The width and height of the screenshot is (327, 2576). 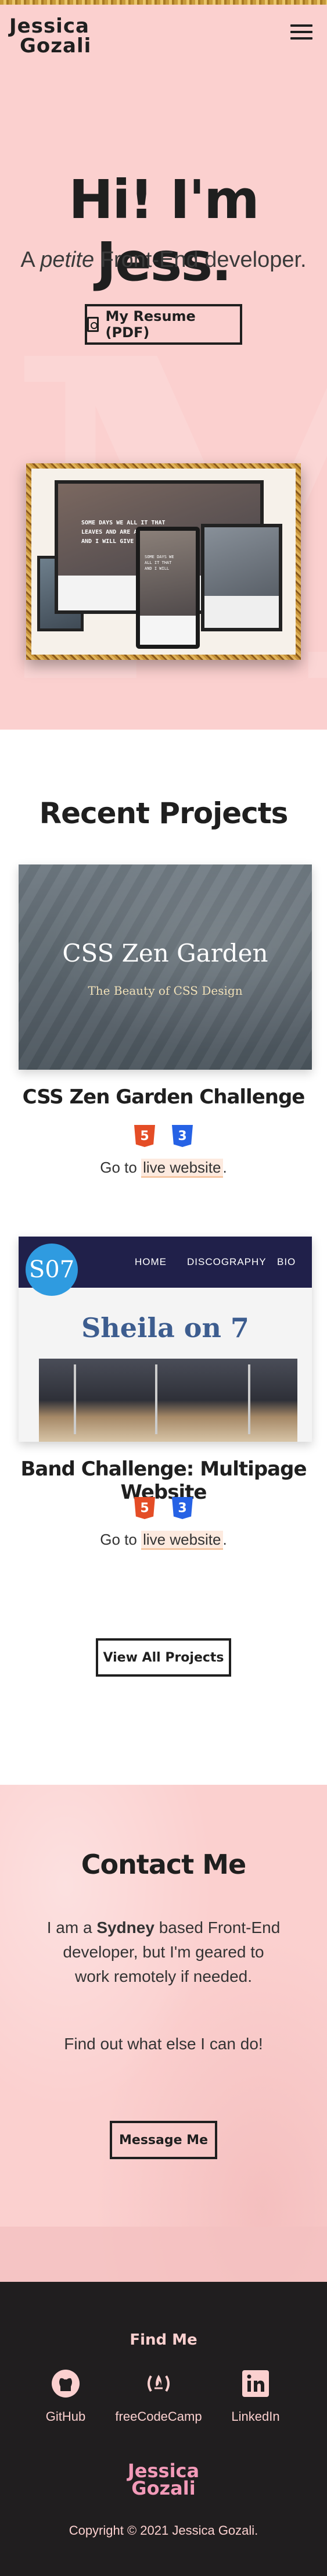 What do you see at coordinates (158, 2416) in the screenshot?
I see `freecodecamp-label: freeCodeCamp` at bounding box center [158, 2416].